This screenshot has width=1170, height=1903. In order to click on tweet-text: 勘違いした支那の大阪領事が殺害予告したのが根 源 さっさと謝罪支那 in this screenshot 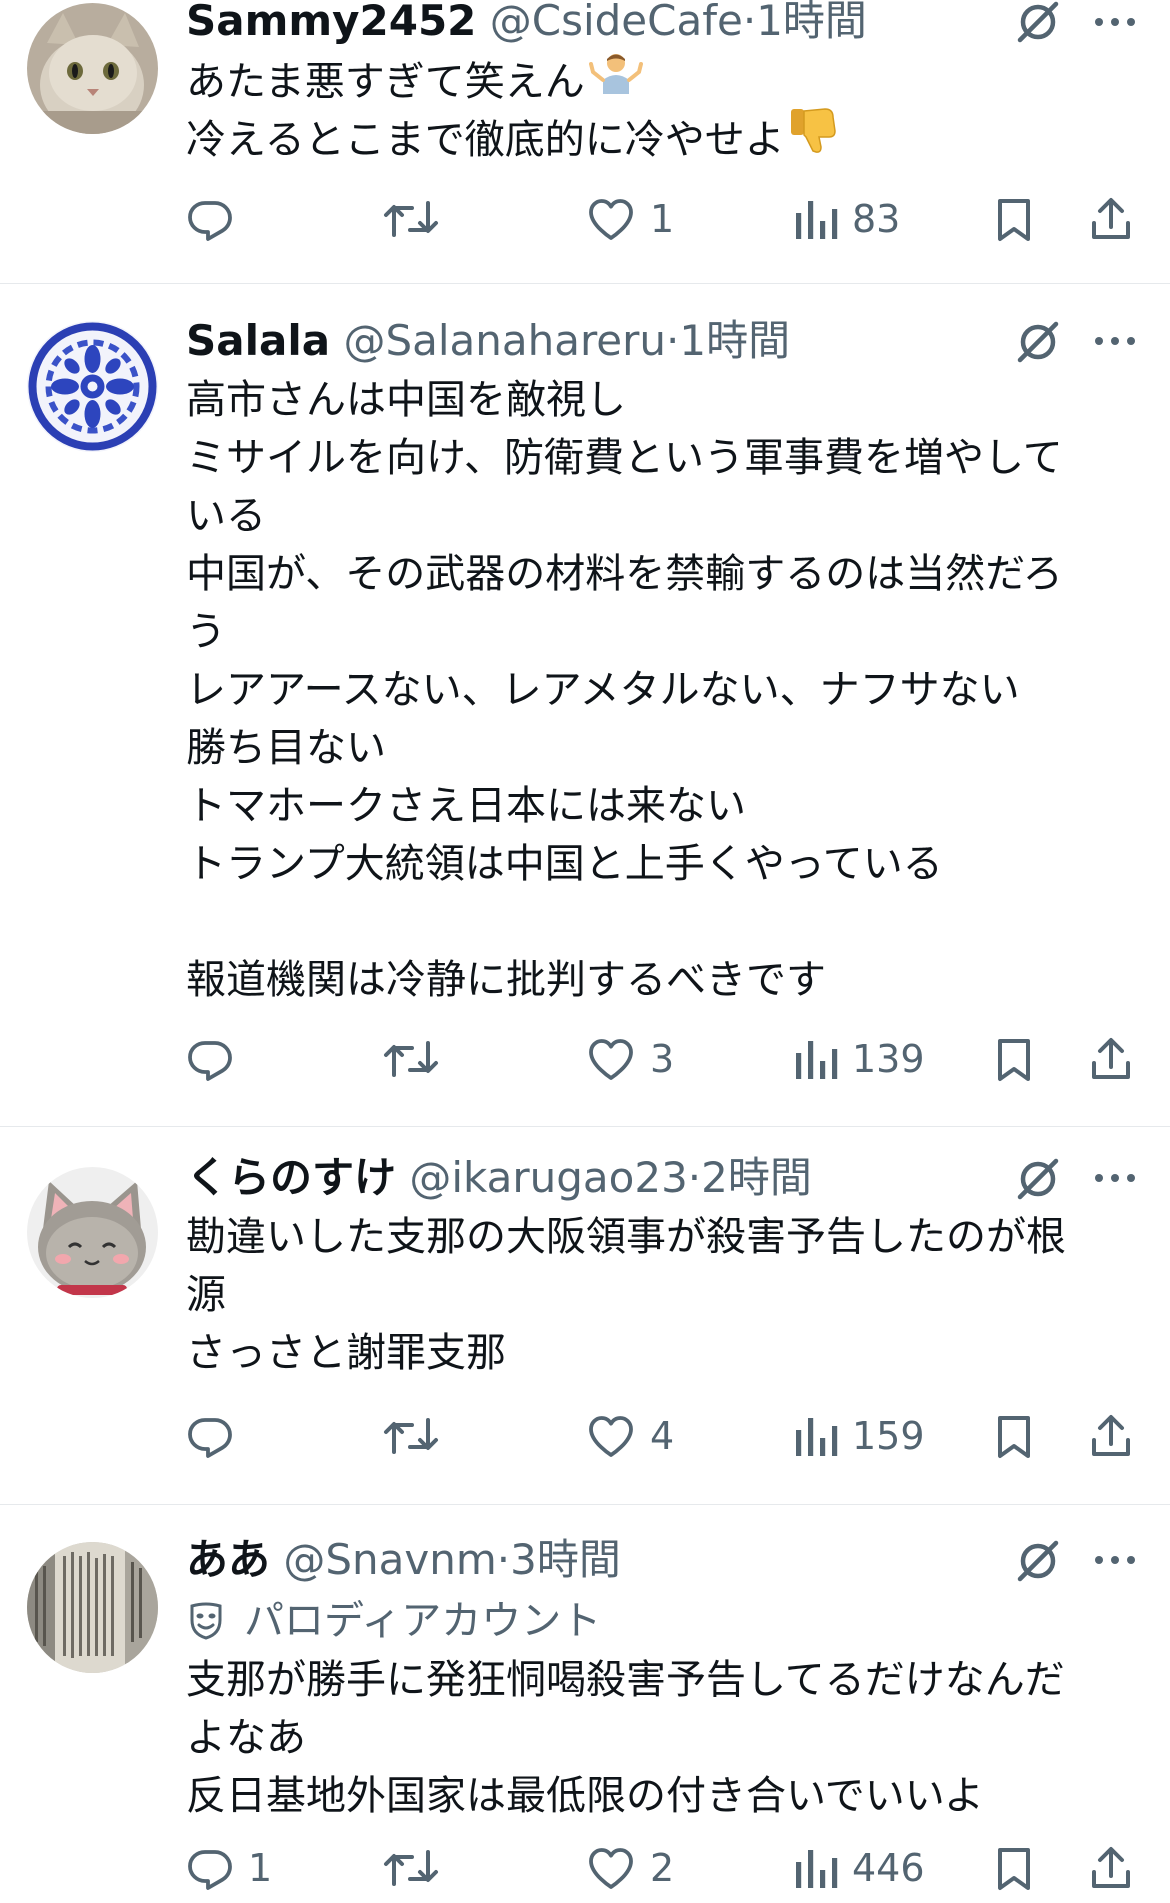, I will do `click(656, 1295)`.